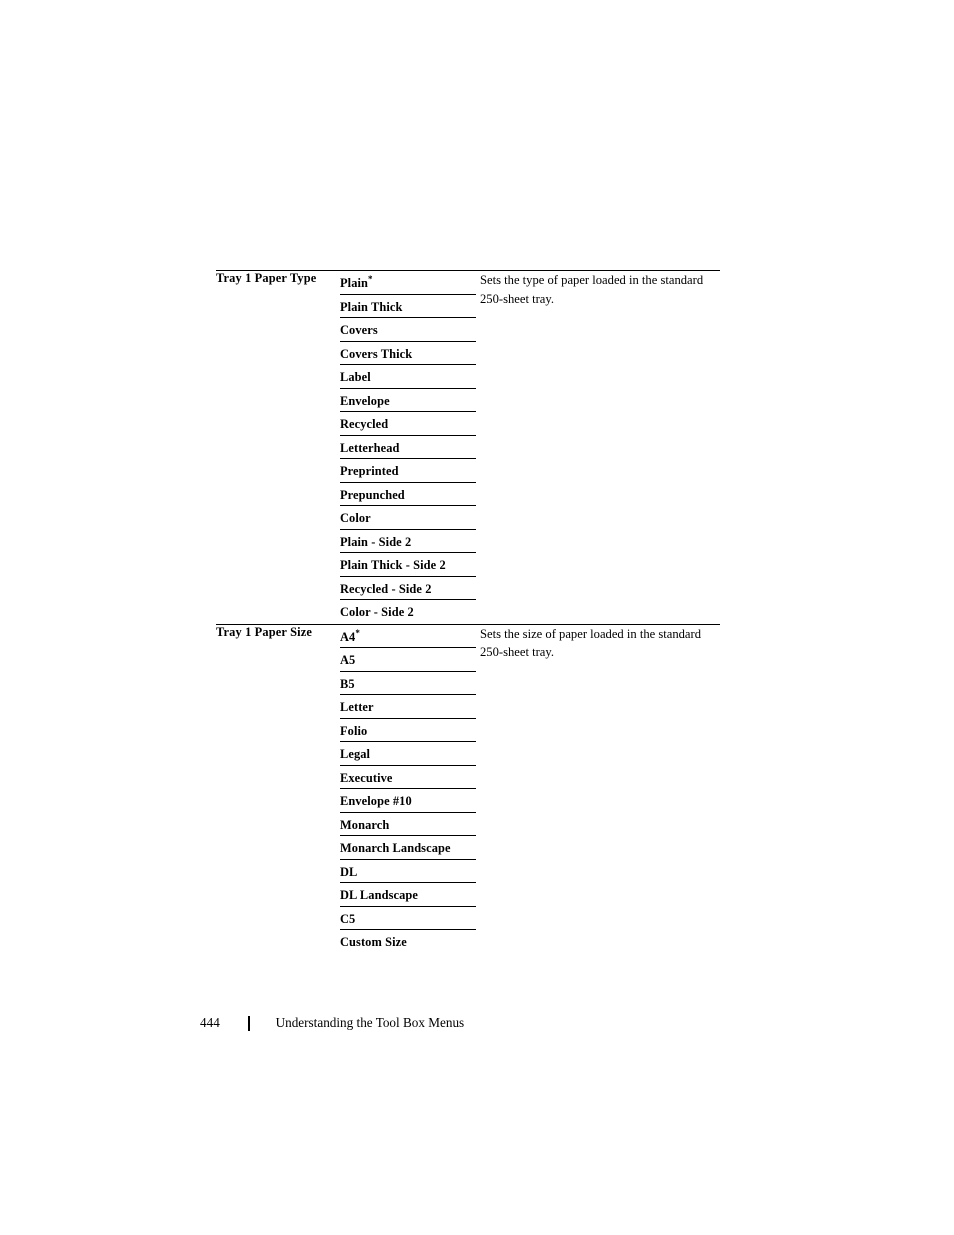 The image size is (954, 1235). Describe the element at coordinates (366, 777) in the screenshot. I see `setting-option-label: Executive` at that location.